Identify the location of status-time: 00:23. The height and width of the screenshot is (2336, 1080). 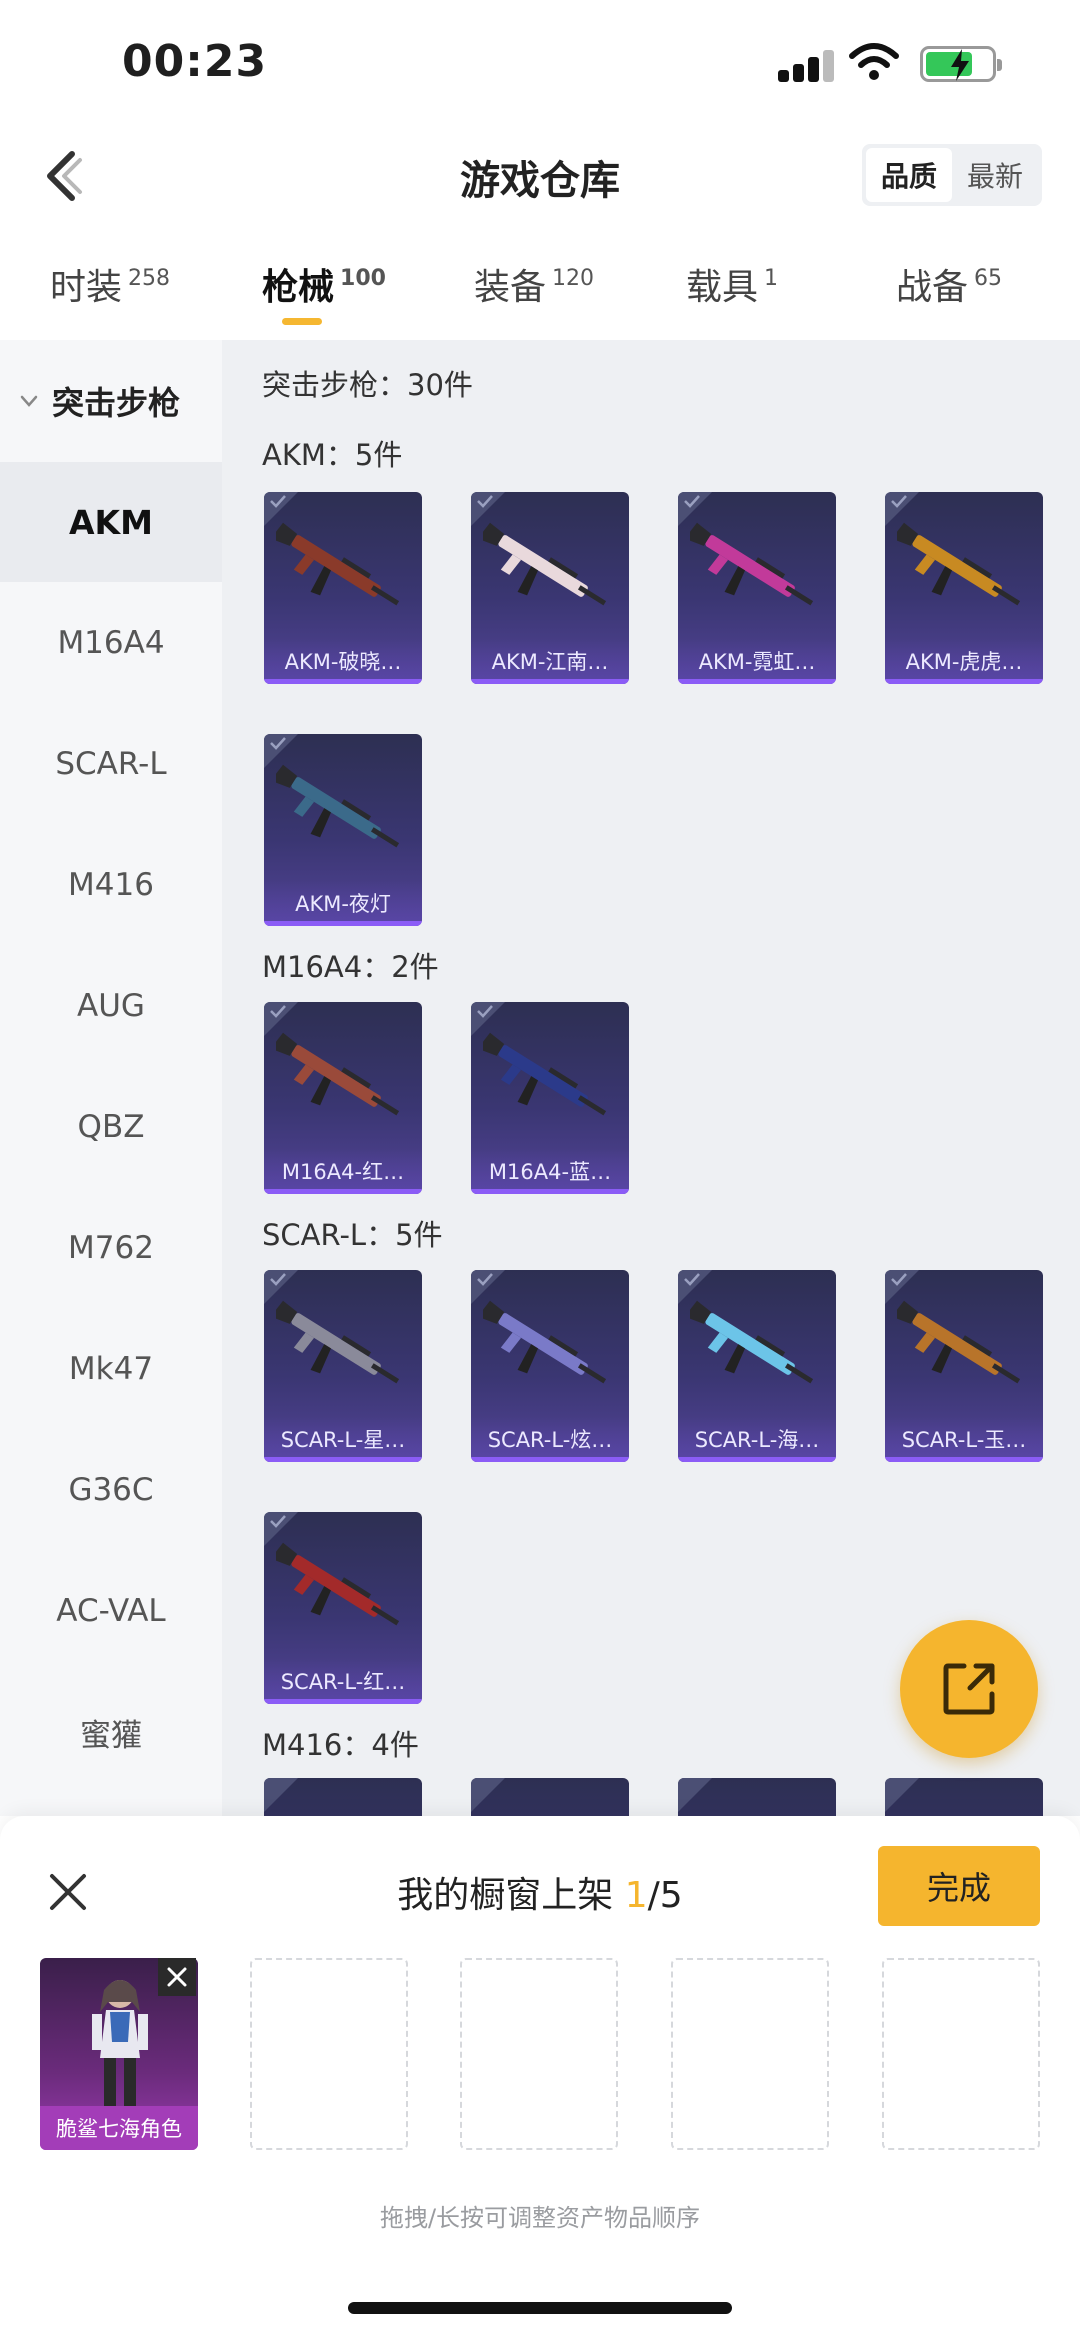
(195, 61).